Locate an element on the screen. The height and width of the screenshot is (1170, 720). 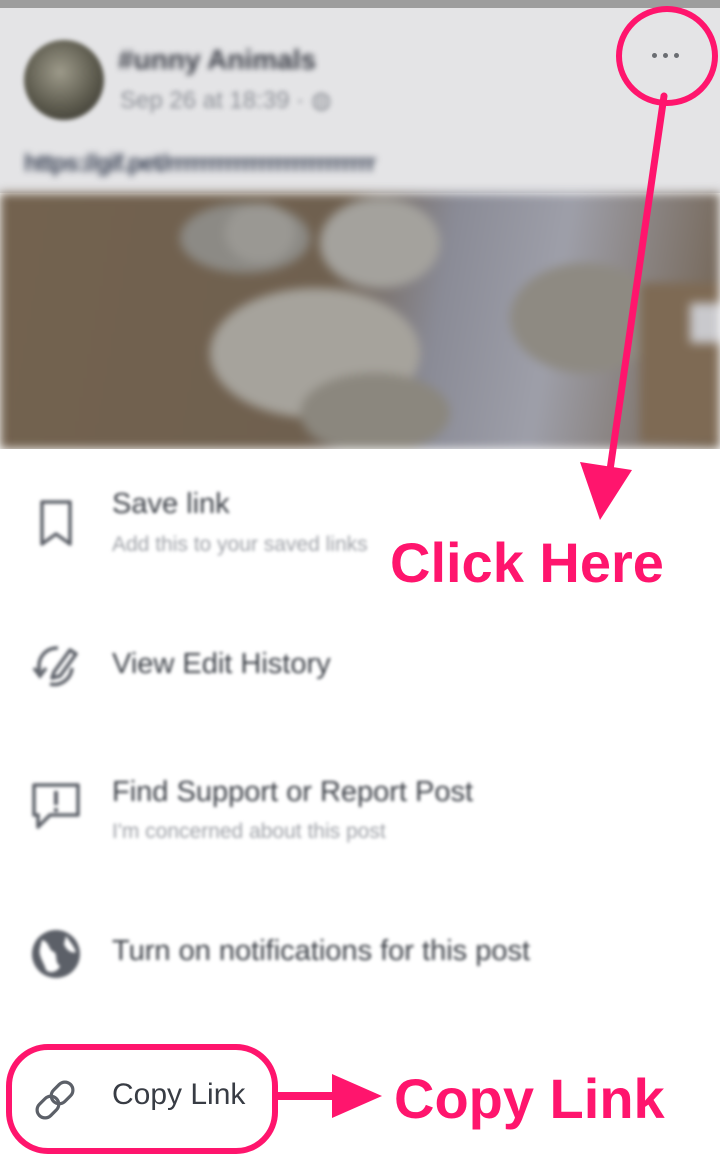
menu-item-label: Find Support or Report Post is located at coordinates (293, 792).